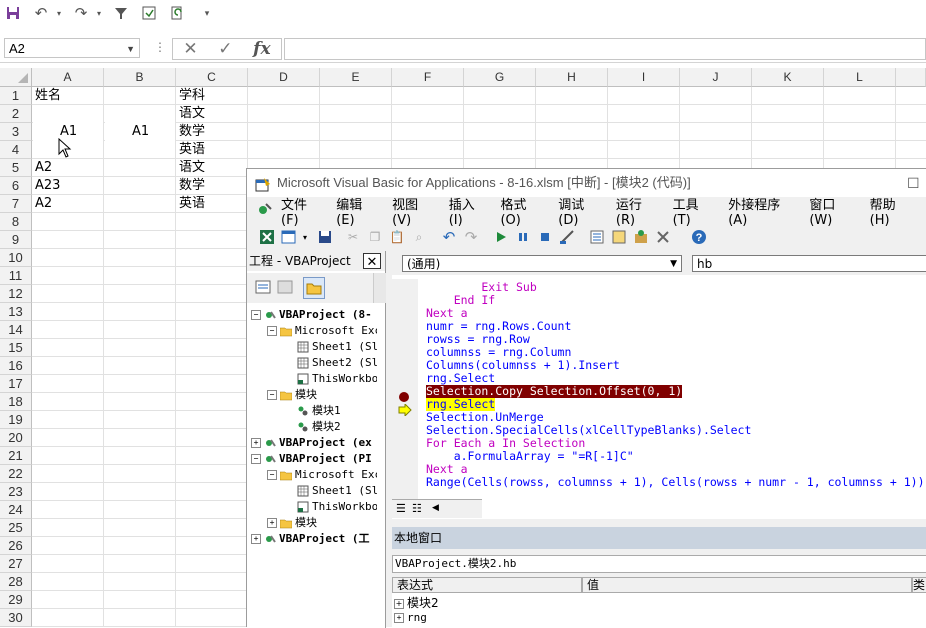 This screenshot has width=926, height=628. Describe the element at coordinates (16, 474) in the screenshot. I see `row-header: 22` at that location.